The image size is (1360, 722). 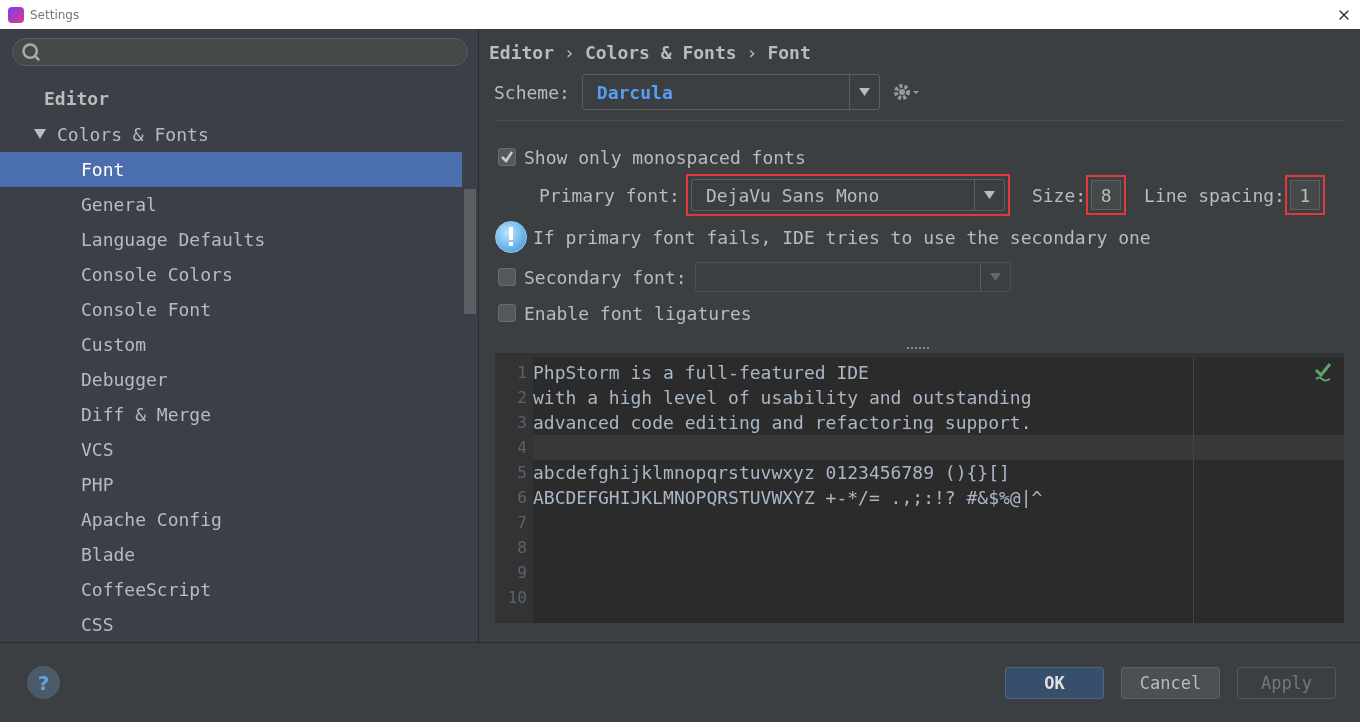 What do you see at coordinates (40, 133) in the screenshot?
I see `expand-arrow-icon` at bounding box center [40, 133].